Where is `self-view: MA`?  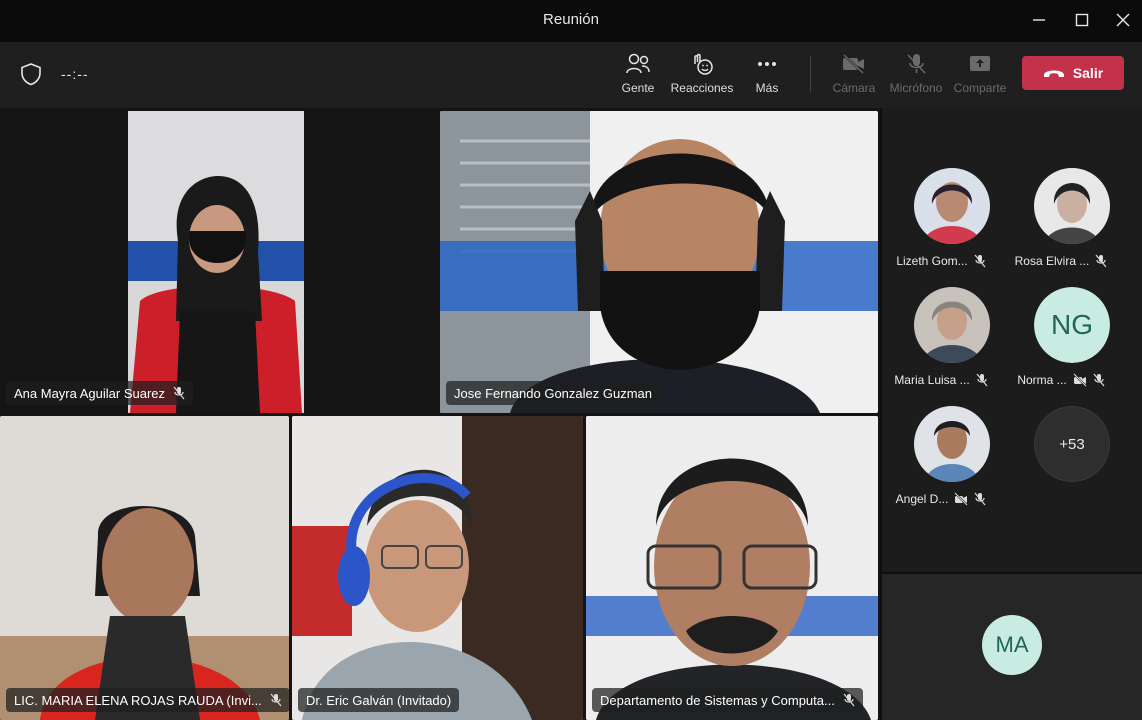
self-view: MA is located at coordinates (1012, 647).